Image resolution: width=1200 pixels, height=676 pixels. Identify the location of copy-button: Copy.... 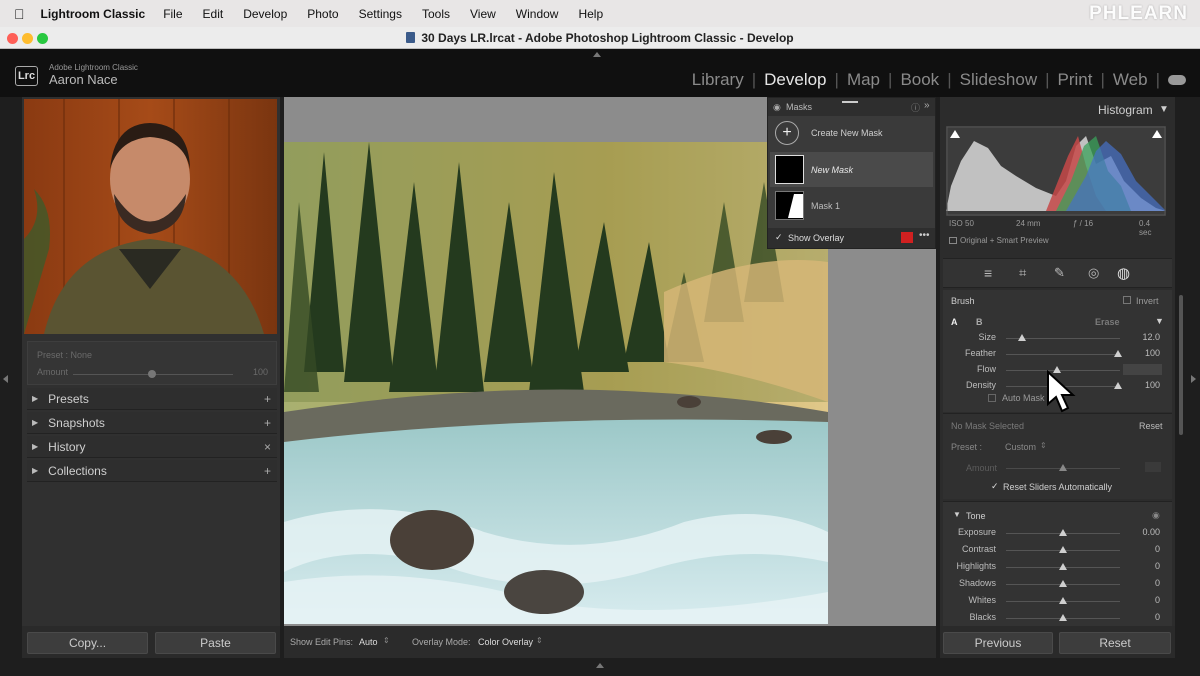
(87, 643).